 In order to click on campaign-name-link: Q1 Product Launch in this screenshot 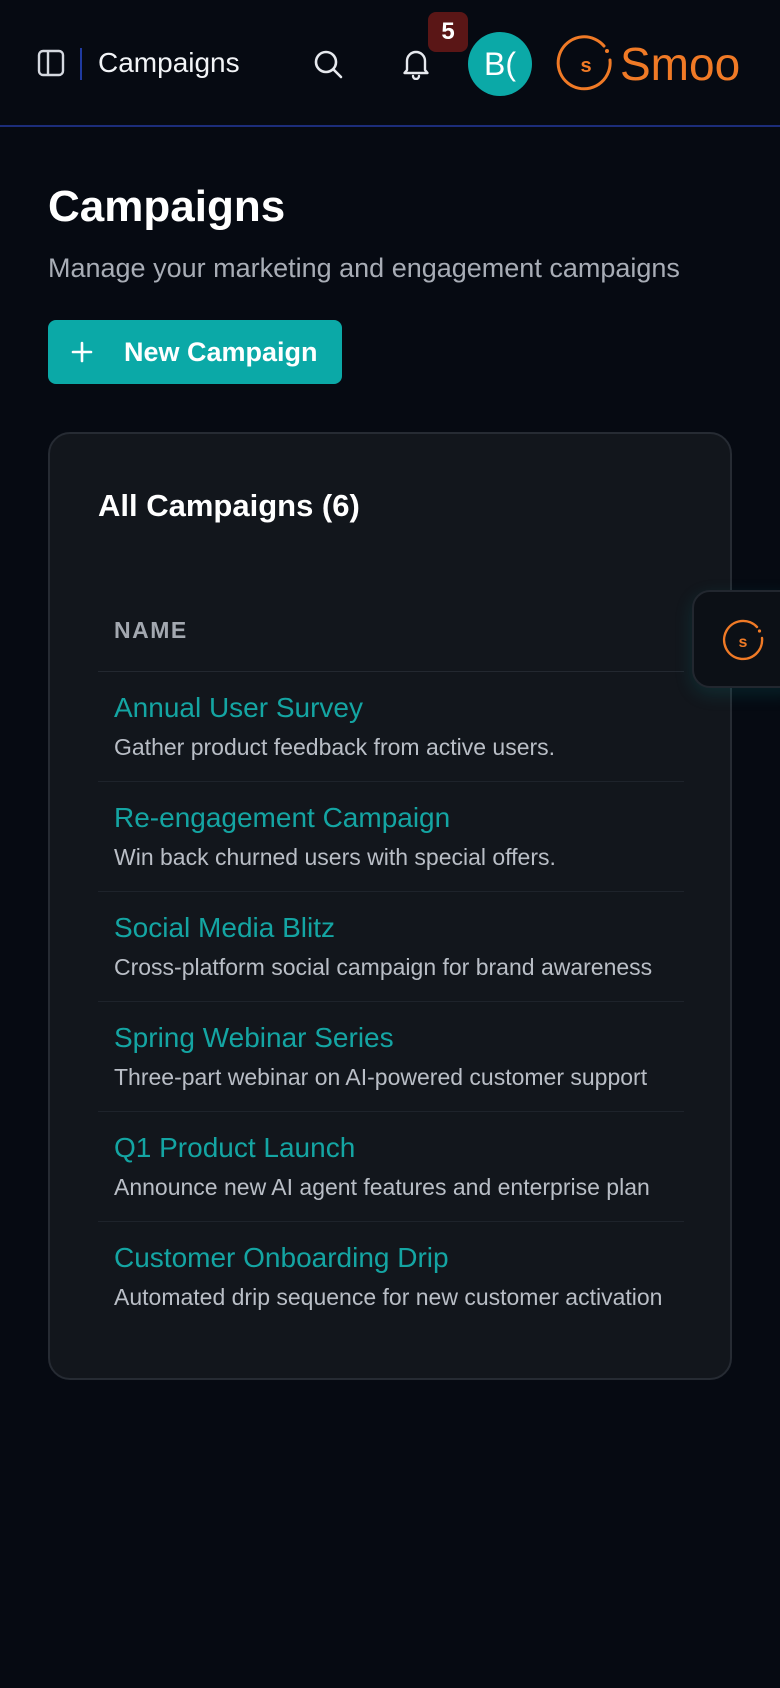, I will do `click(399, 1148)`.